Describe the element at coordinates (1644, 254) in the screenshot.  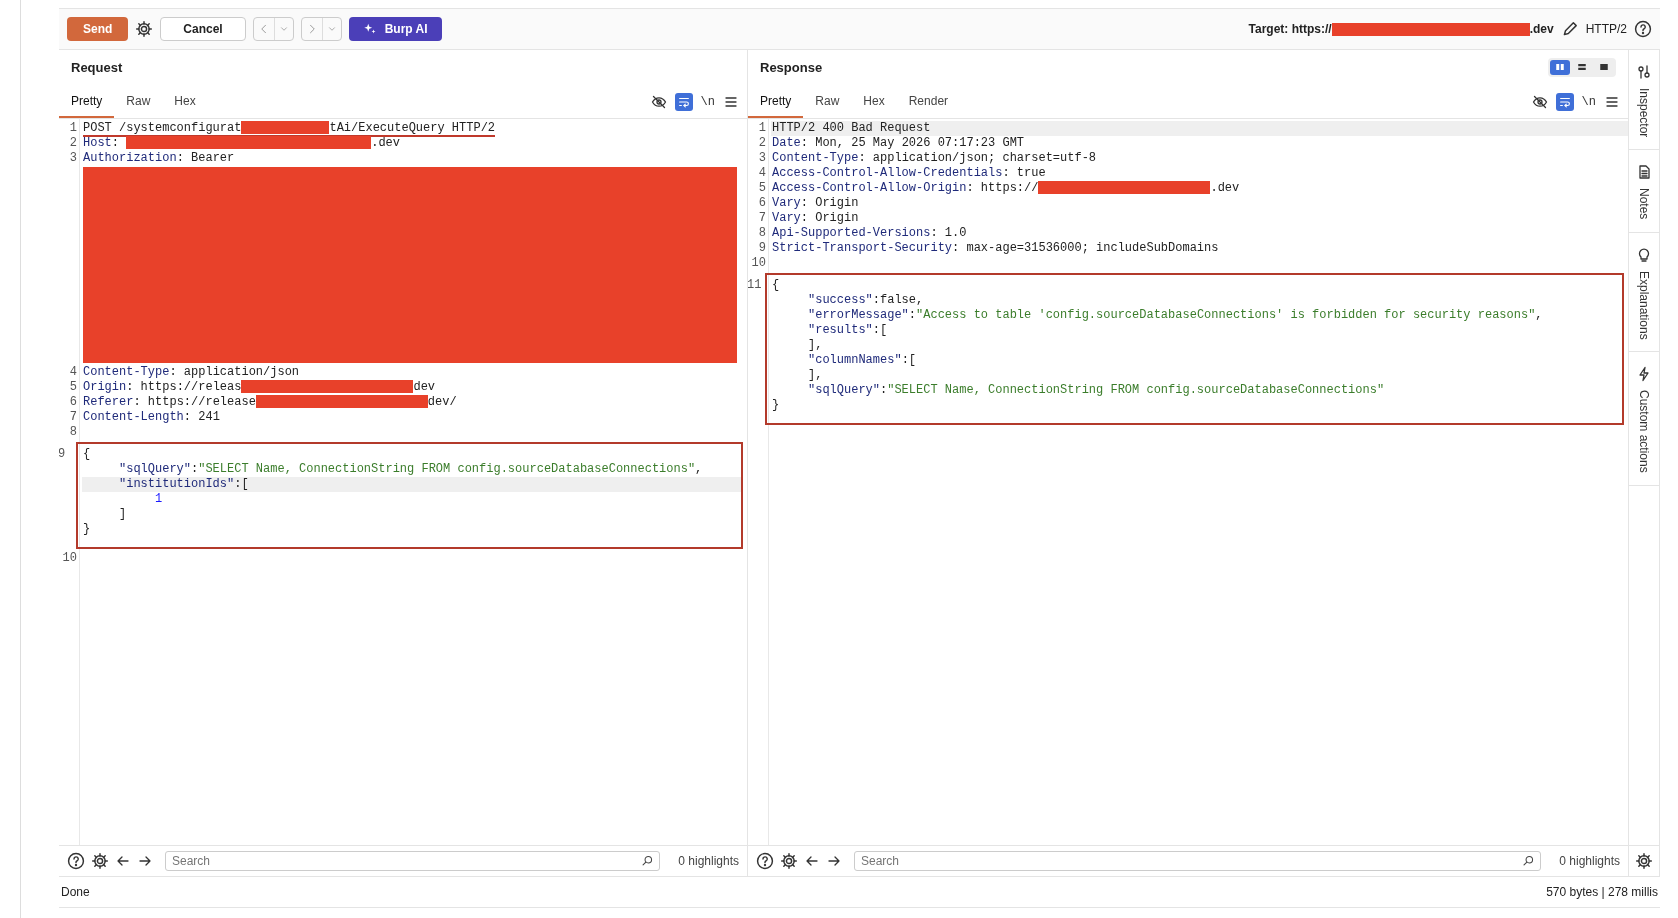
I see `lightbulb-icon` at that location.